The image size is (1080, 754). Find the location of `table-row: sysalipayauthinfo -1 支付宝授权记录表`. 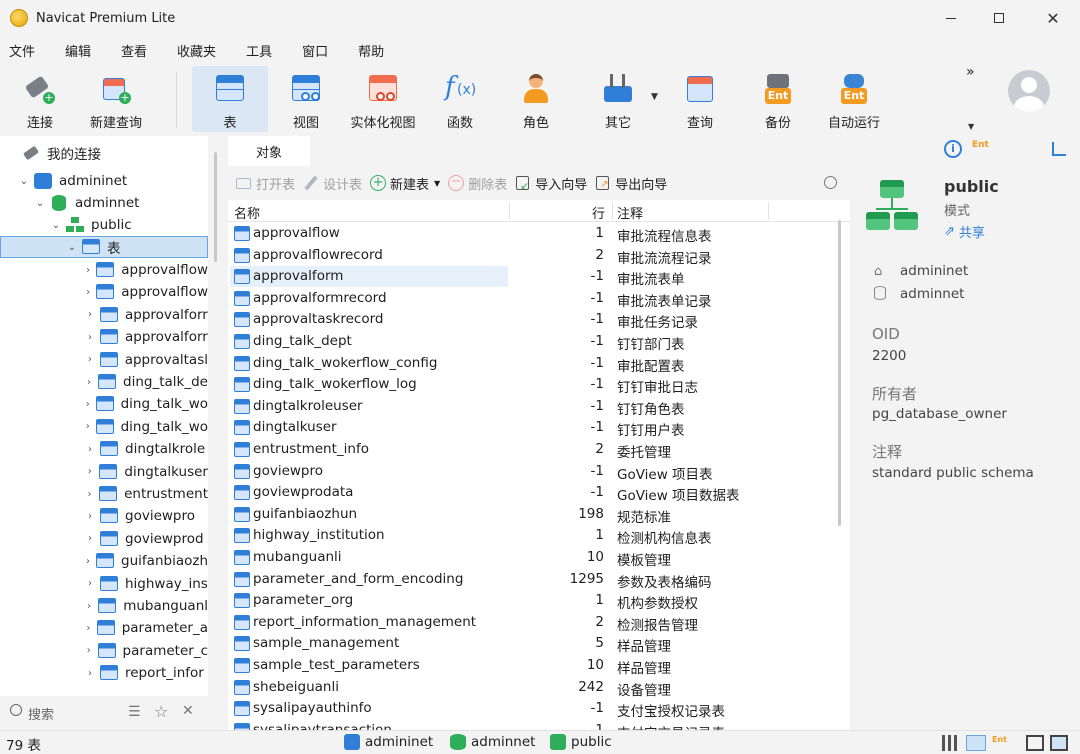

table-row: sysalipayauthinfo -1 支付宝授权记录表 is located at coordinates (533, 709).